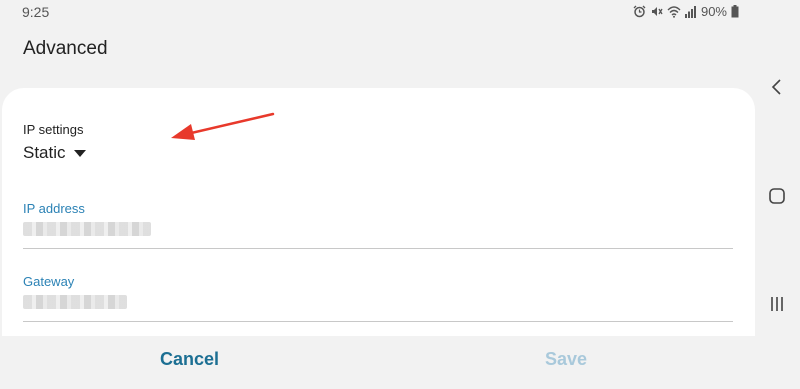 The width and height of the screenshot is (800, 389). Describe the element at coordinates (377, 362) in the screenshot. I see `bottom-action-bar: Cancel Save` at that location.